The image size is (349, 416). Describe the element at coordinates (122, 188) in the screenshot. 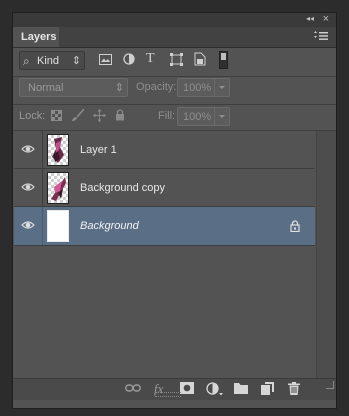

I see `layer-name: Background copy` at that location.